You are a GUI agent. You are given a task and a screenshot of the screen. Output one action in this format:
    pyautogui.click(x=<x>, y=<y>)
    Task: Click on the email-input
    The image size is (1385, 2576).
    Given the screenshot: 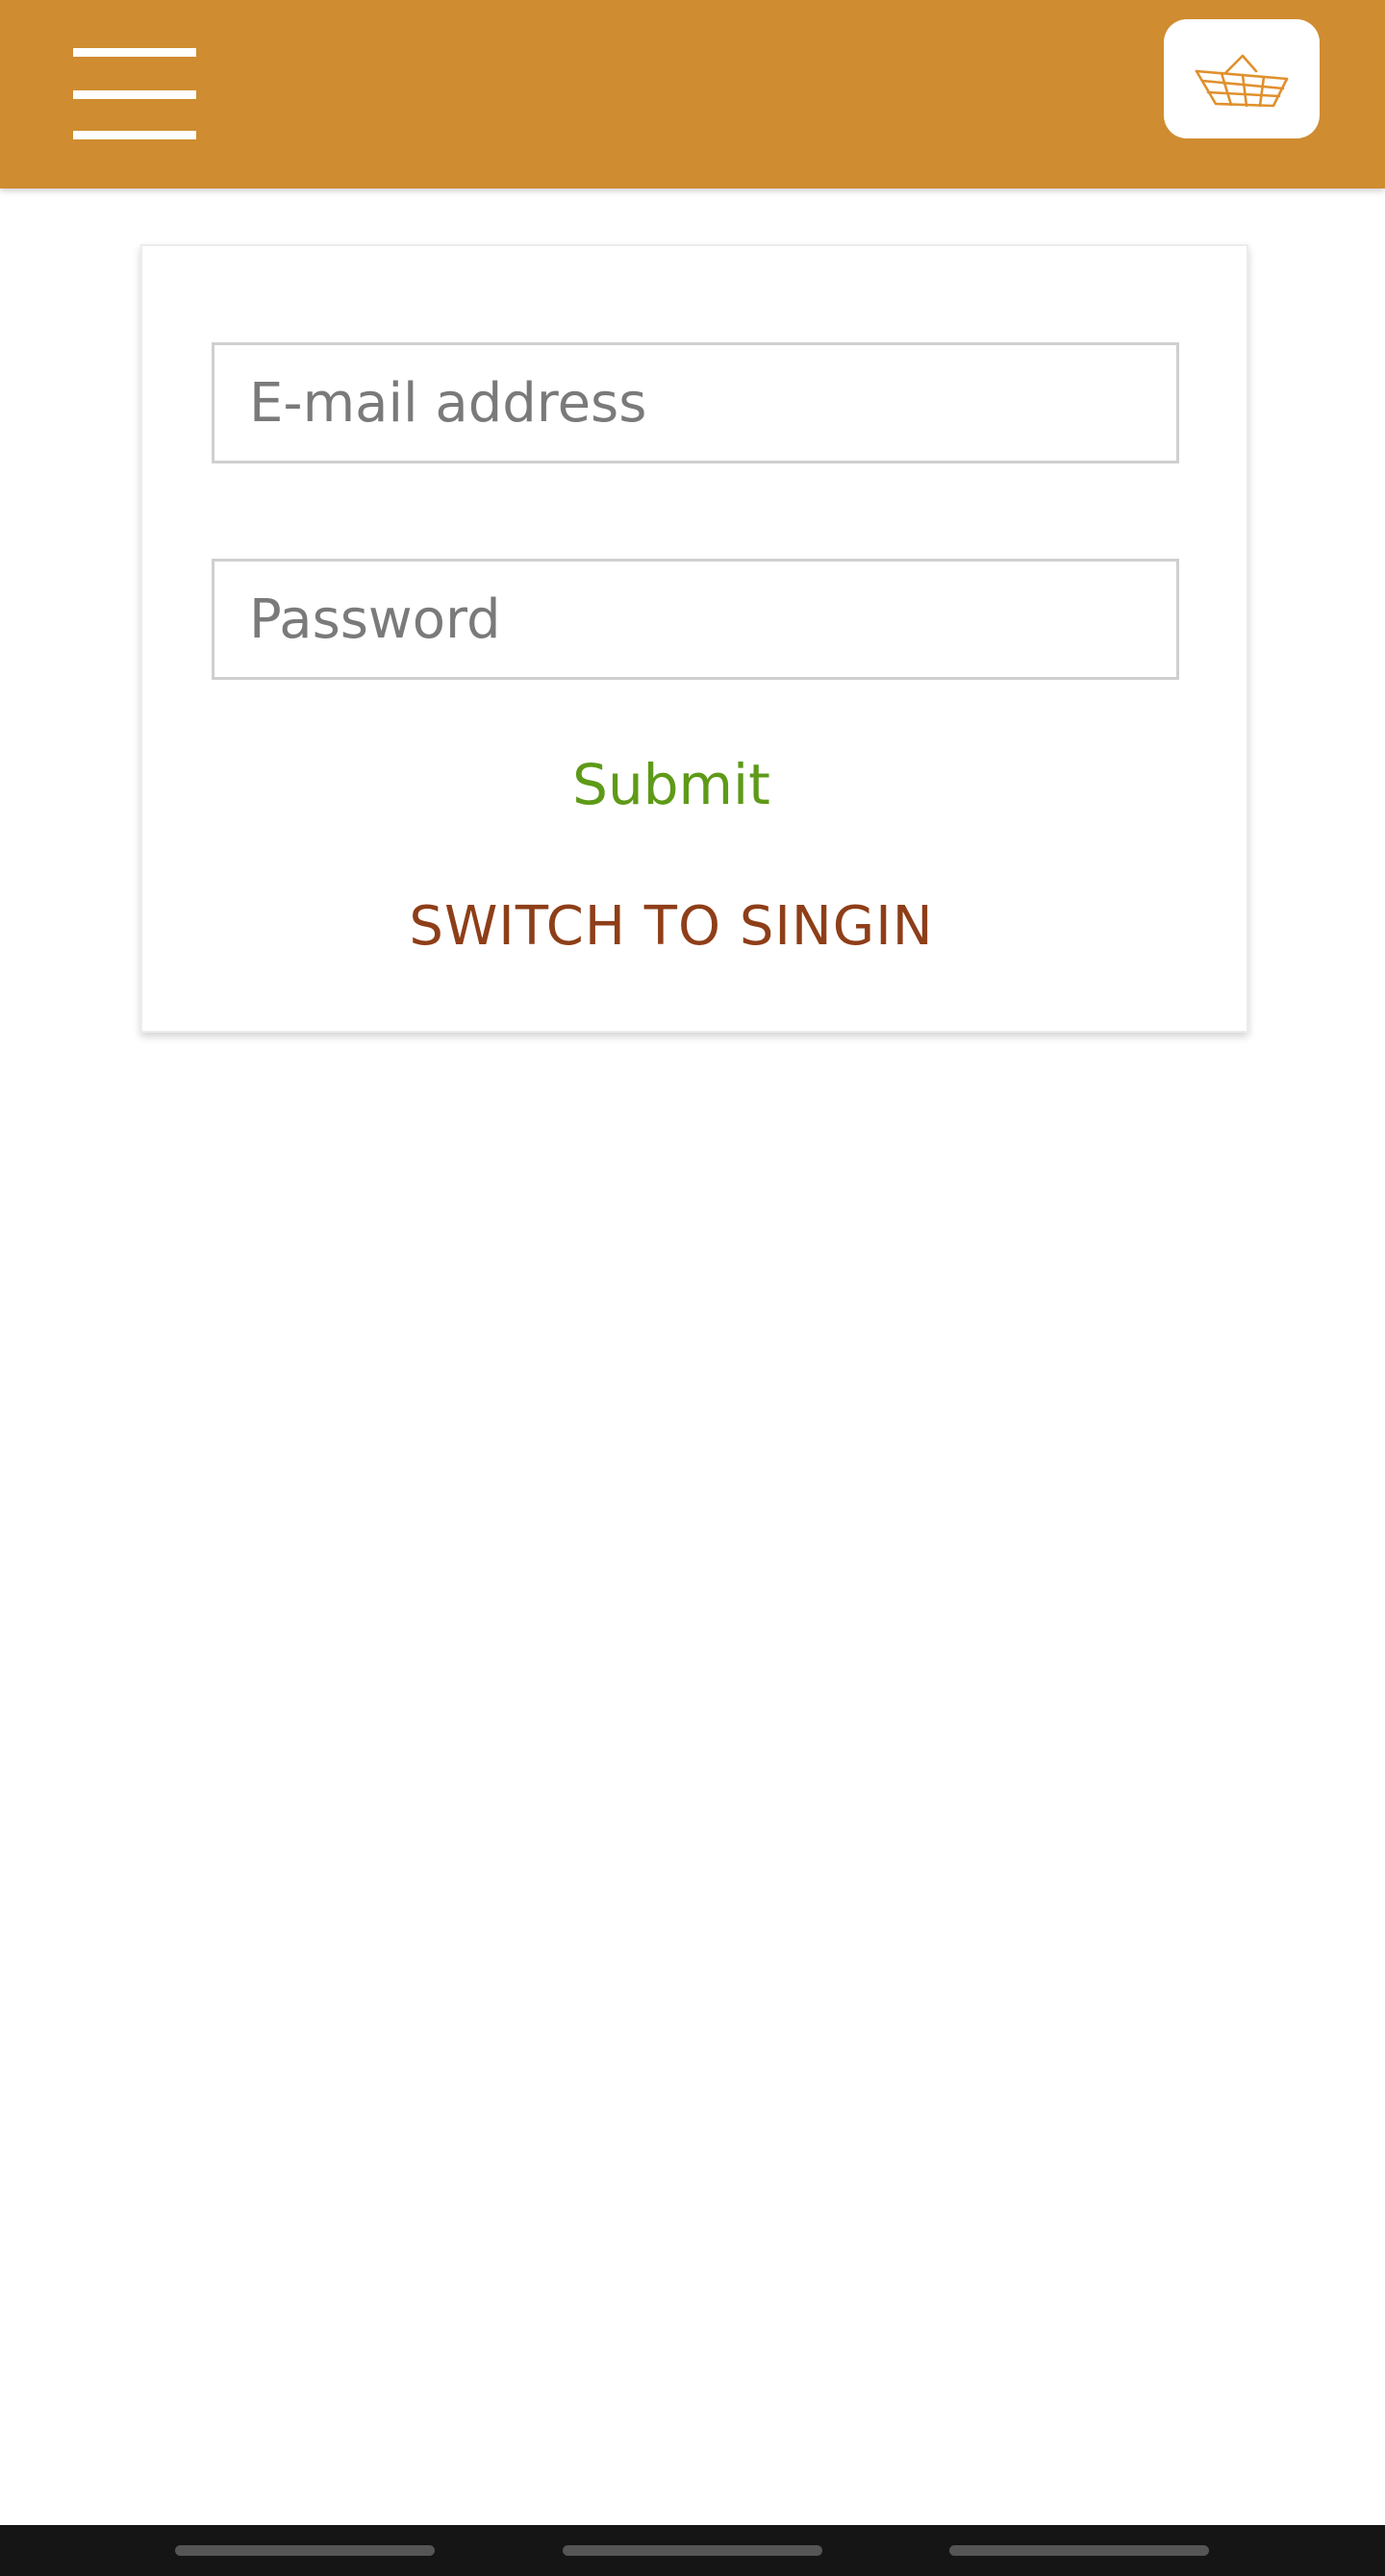 What is the action you would take?
    pyautogui.click(x=695, y=403)
    